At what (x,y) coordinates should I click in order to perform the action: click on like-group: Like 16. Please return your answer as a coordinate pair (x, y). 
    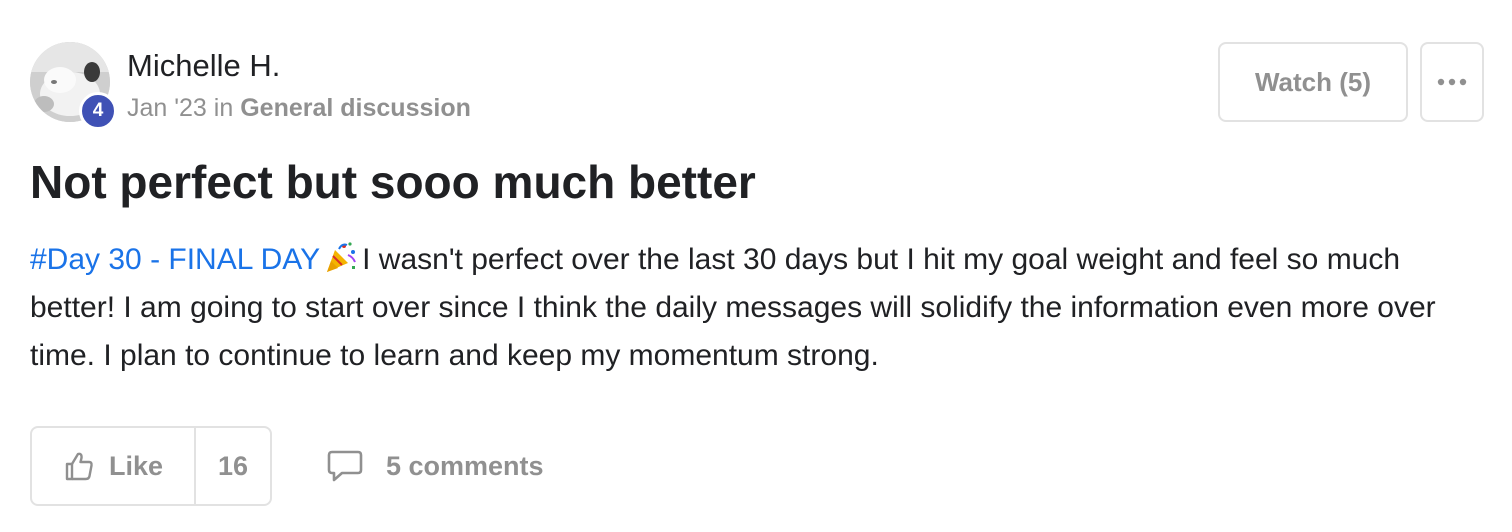
    Looking at the image, I should click on (151, 466).